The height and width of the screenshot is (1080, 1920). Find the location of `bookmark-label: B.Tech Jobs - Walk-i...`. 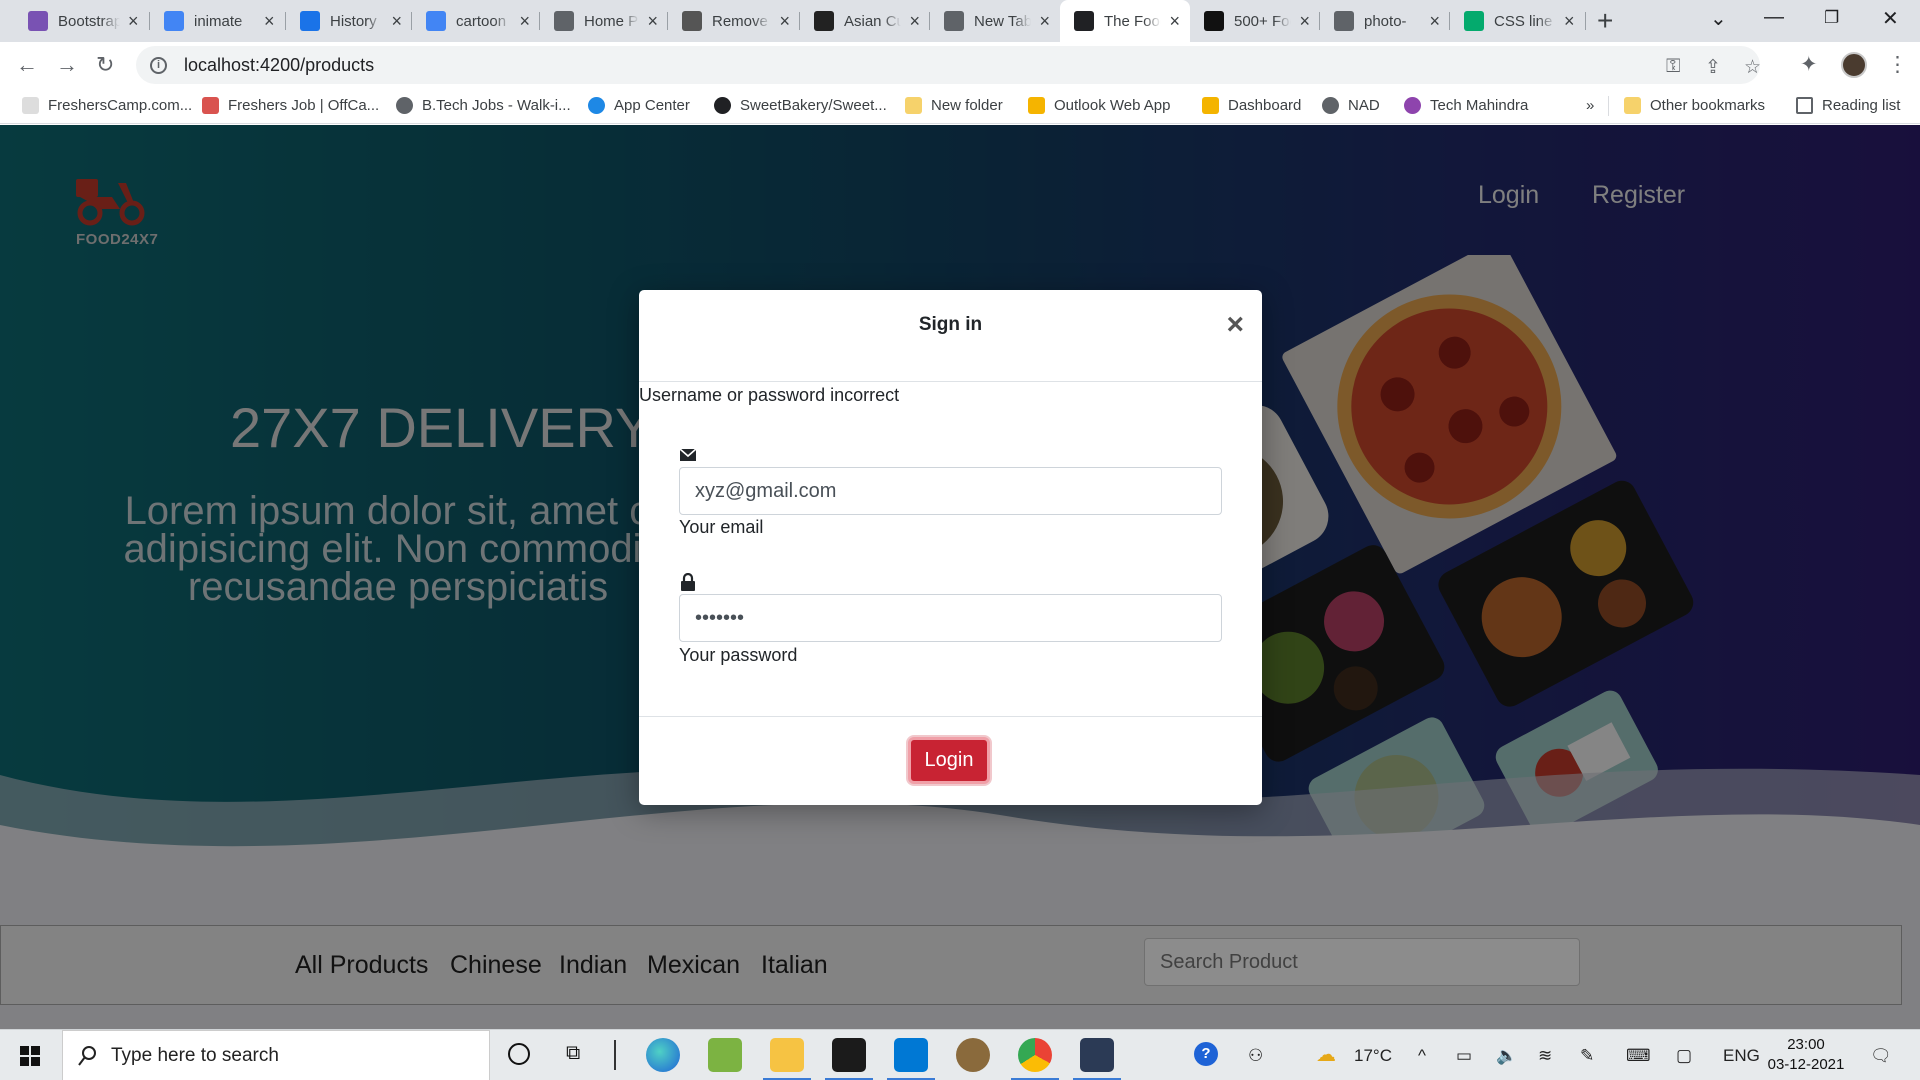

bookmark-label: B.Tech Jobs - Walk-i... is located at coordinates (496, 105).